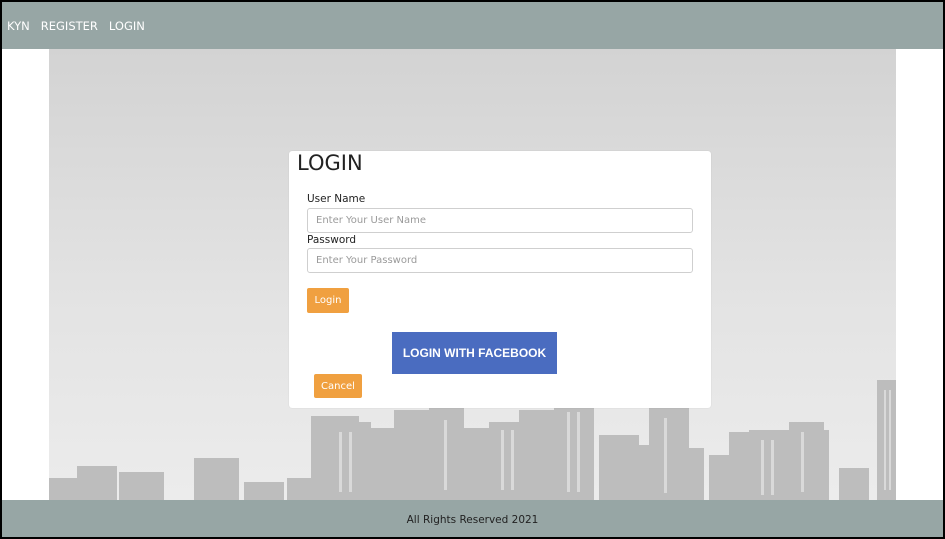 This screenshot has width=945, height=539. What do you see at coordinates (328, 300) in the screenshot?
I see `login-button: Login` at bounding box center [328, 300].